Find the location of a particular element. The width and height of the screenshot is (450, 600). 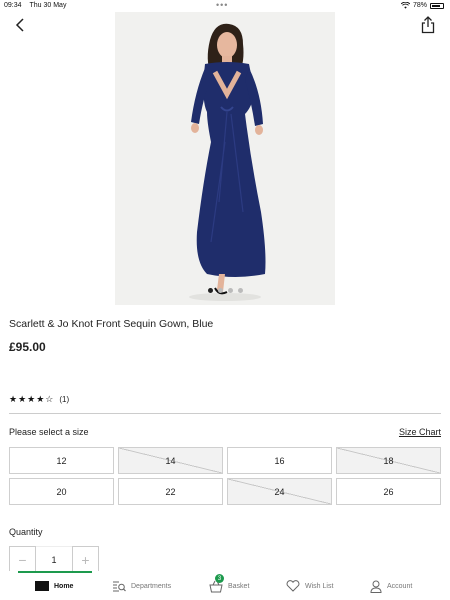

battery-icon is located at coordinates (437, 5).